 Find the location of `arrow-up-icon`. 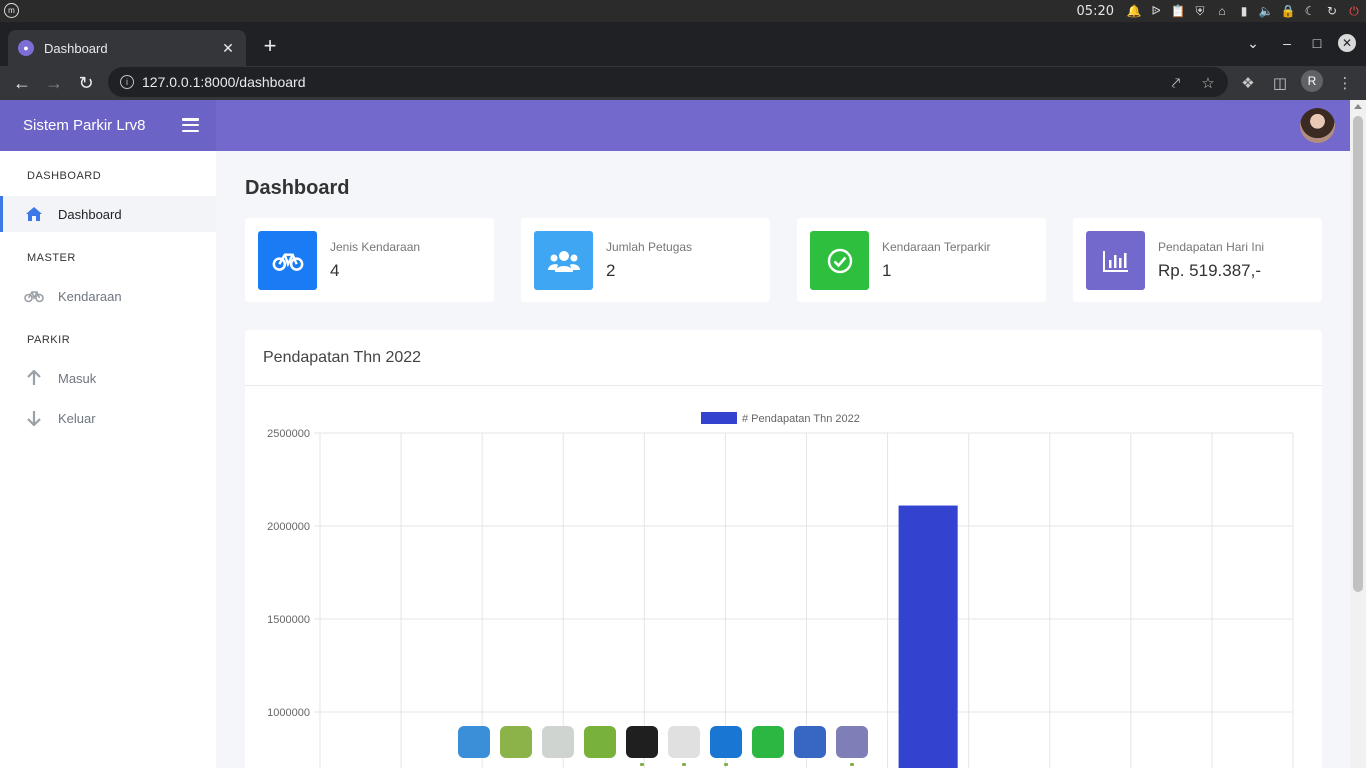

arrow-up-icon is located at coordinates (34, 378).